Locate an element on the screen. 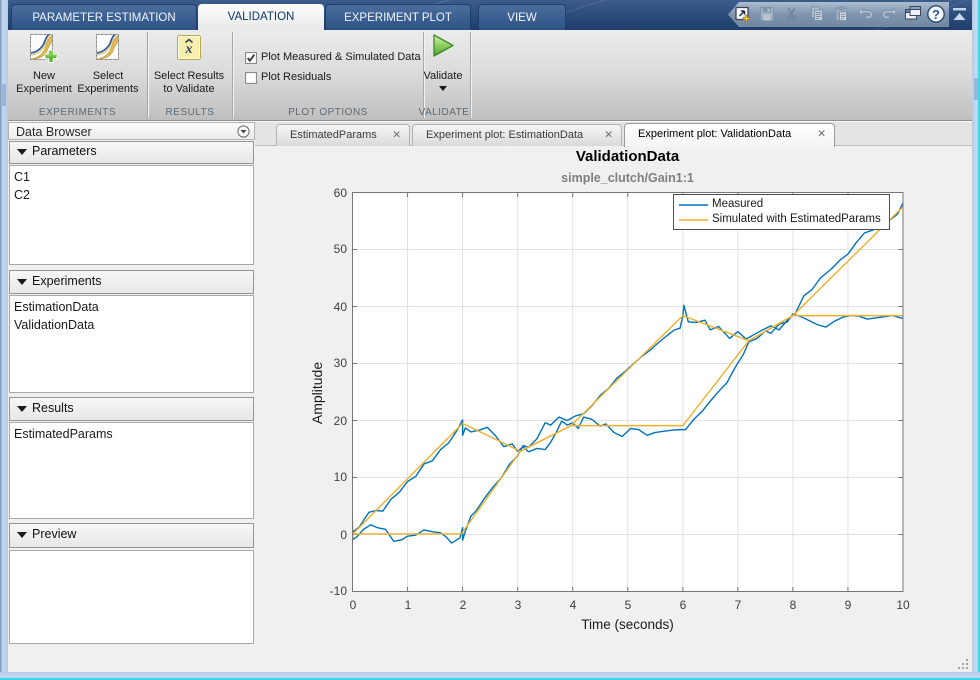 Image resolution: width=980 pixels, height=680 pixels. svg-text: x is located at coordinates (189, 49).